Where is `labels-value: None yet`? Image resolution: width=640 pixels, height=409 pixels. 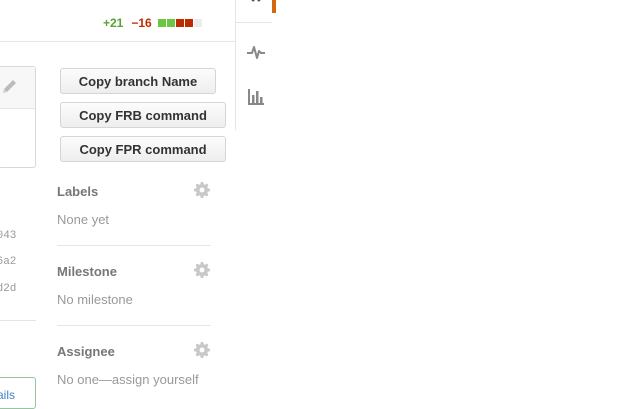
labels-value: None yet is located at coordinates (83, 219).